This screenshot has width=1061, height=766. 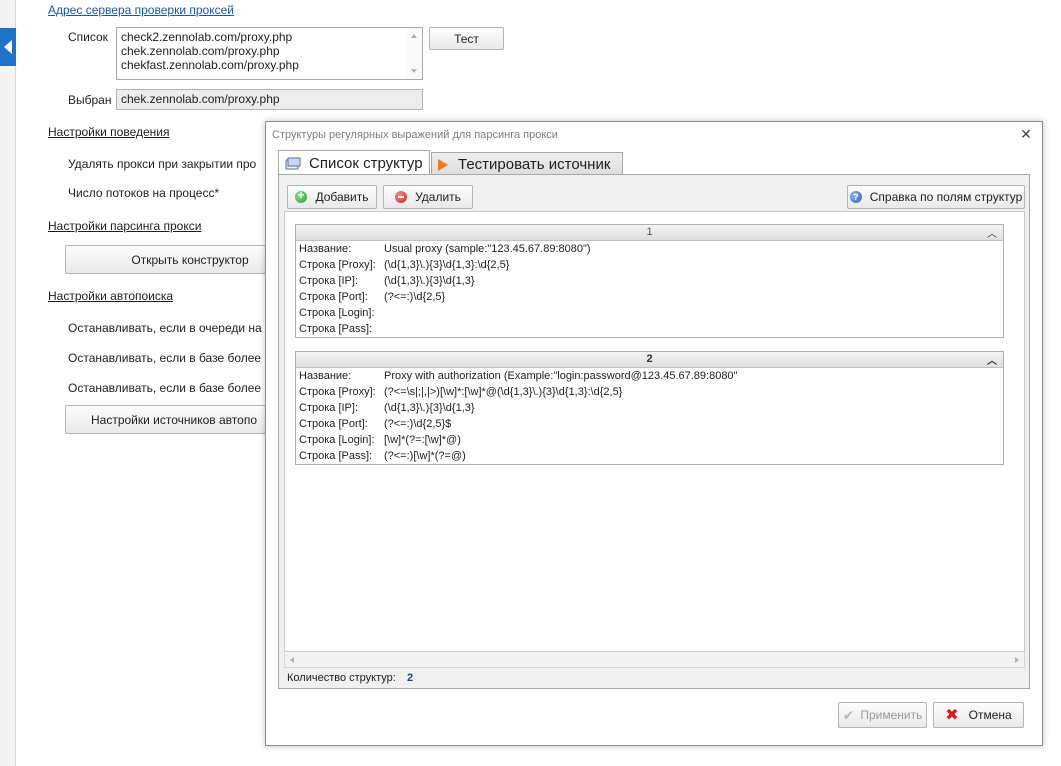 What do you see at coordinates (936, 197) in the screenshot?
I see `help-button: ? Справка по полям структур` at bounding box center [936, 197].